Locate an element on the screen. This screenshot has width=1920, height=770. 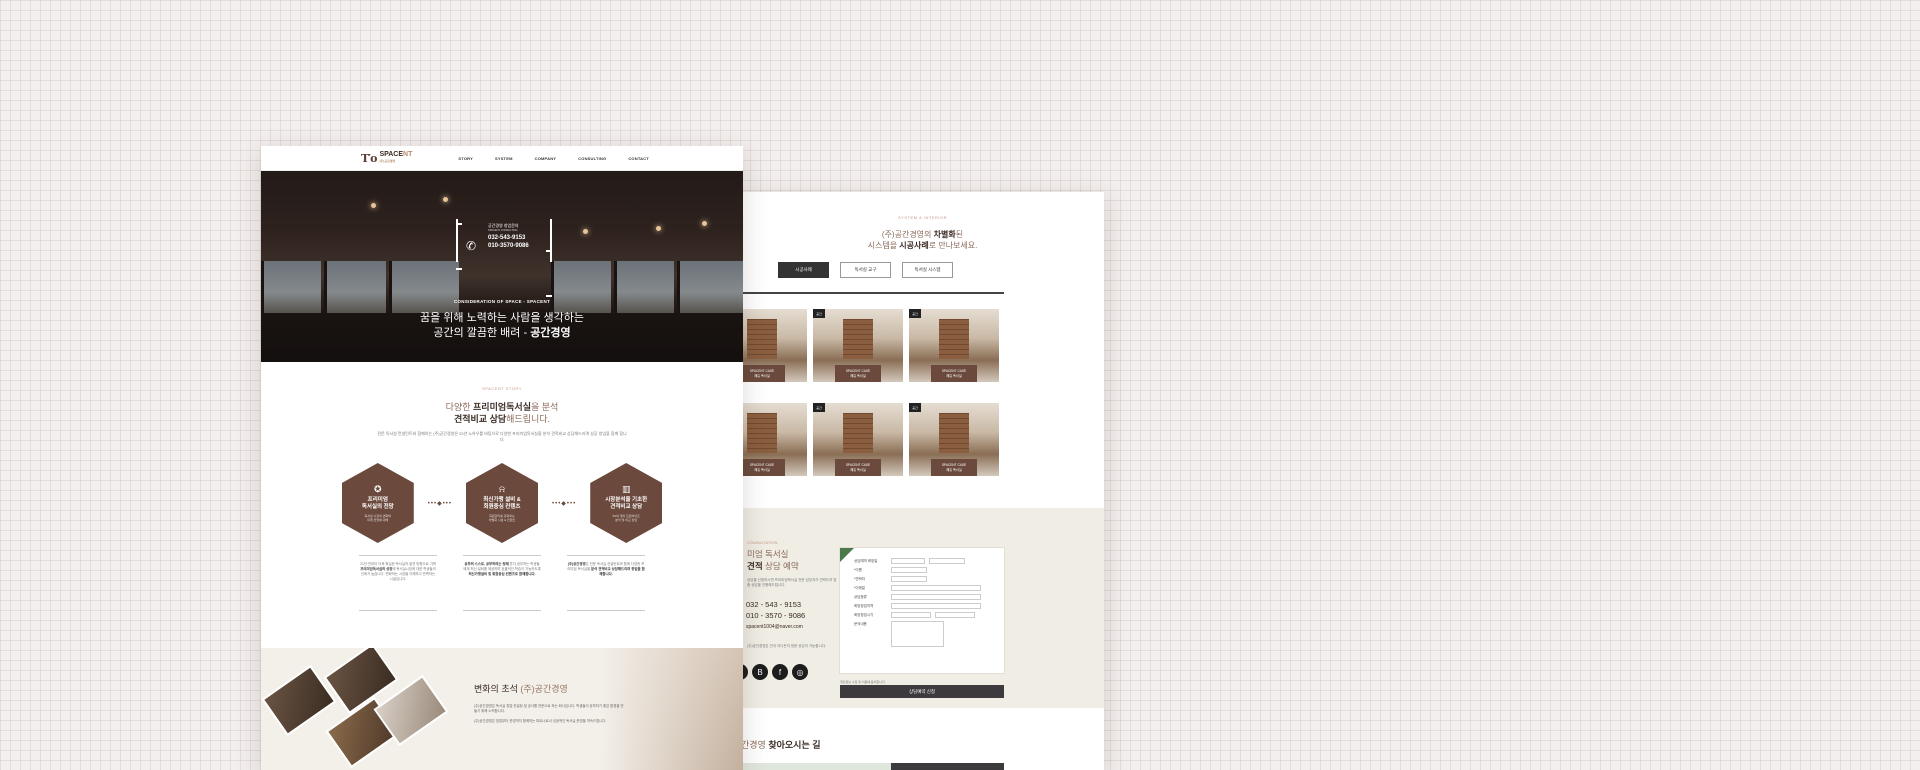
message-textarea is located at coordinates (917, 634).